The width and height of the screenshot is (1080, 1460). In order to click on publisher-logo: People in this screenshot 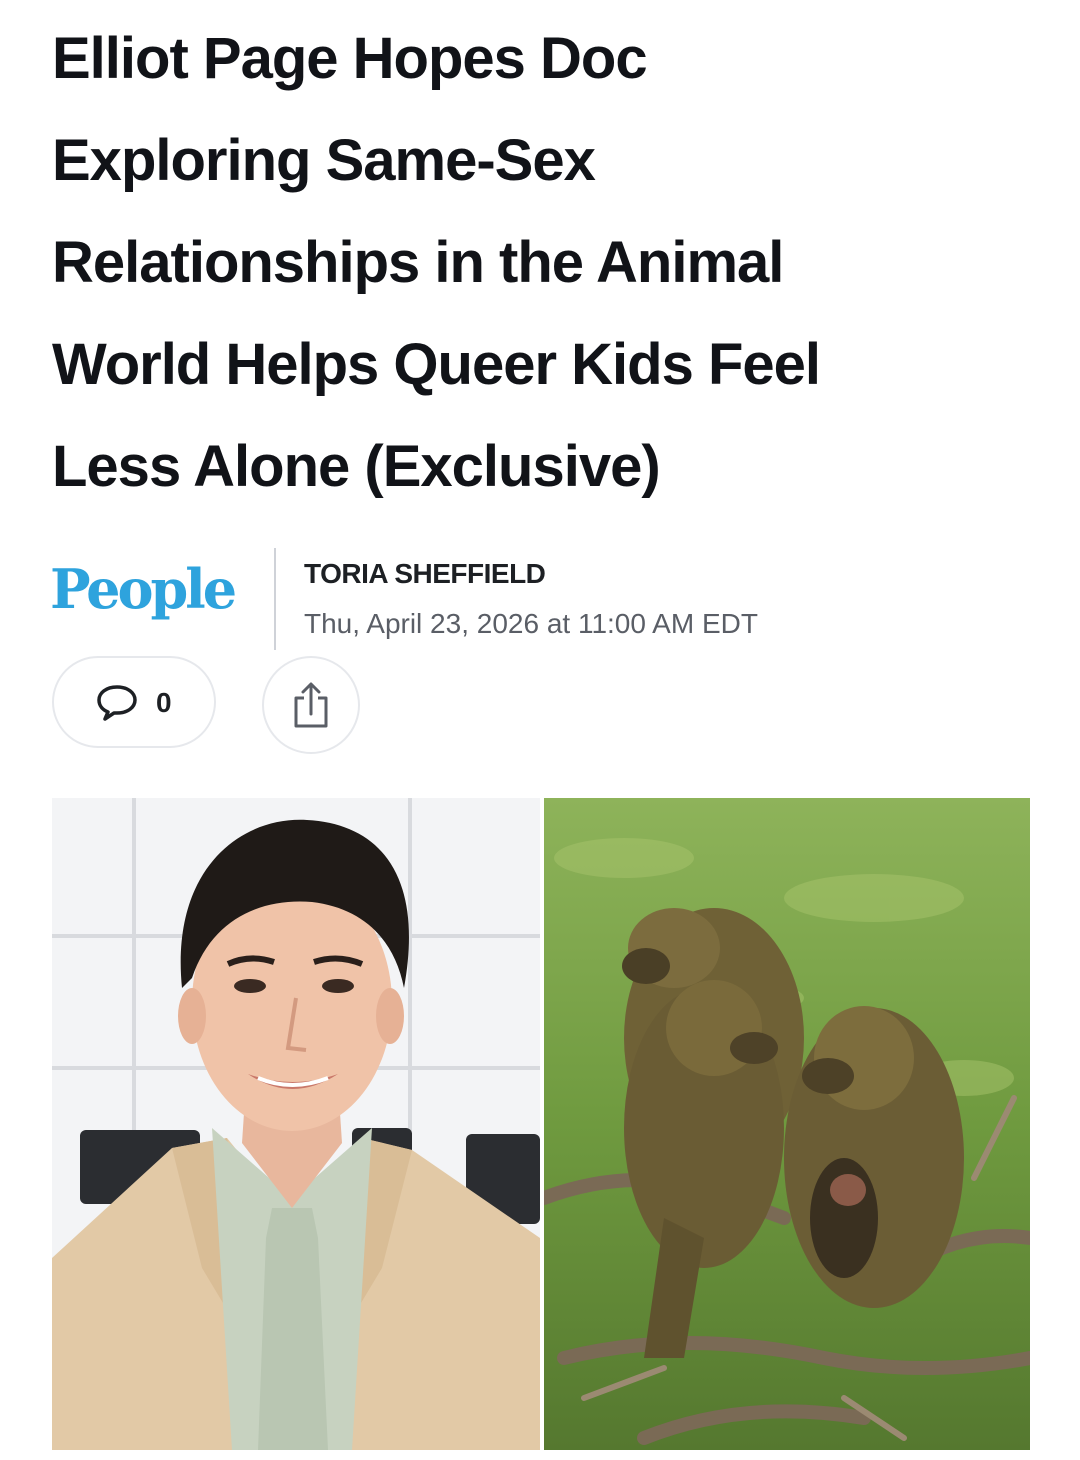, I will do `click(143, 589)`.